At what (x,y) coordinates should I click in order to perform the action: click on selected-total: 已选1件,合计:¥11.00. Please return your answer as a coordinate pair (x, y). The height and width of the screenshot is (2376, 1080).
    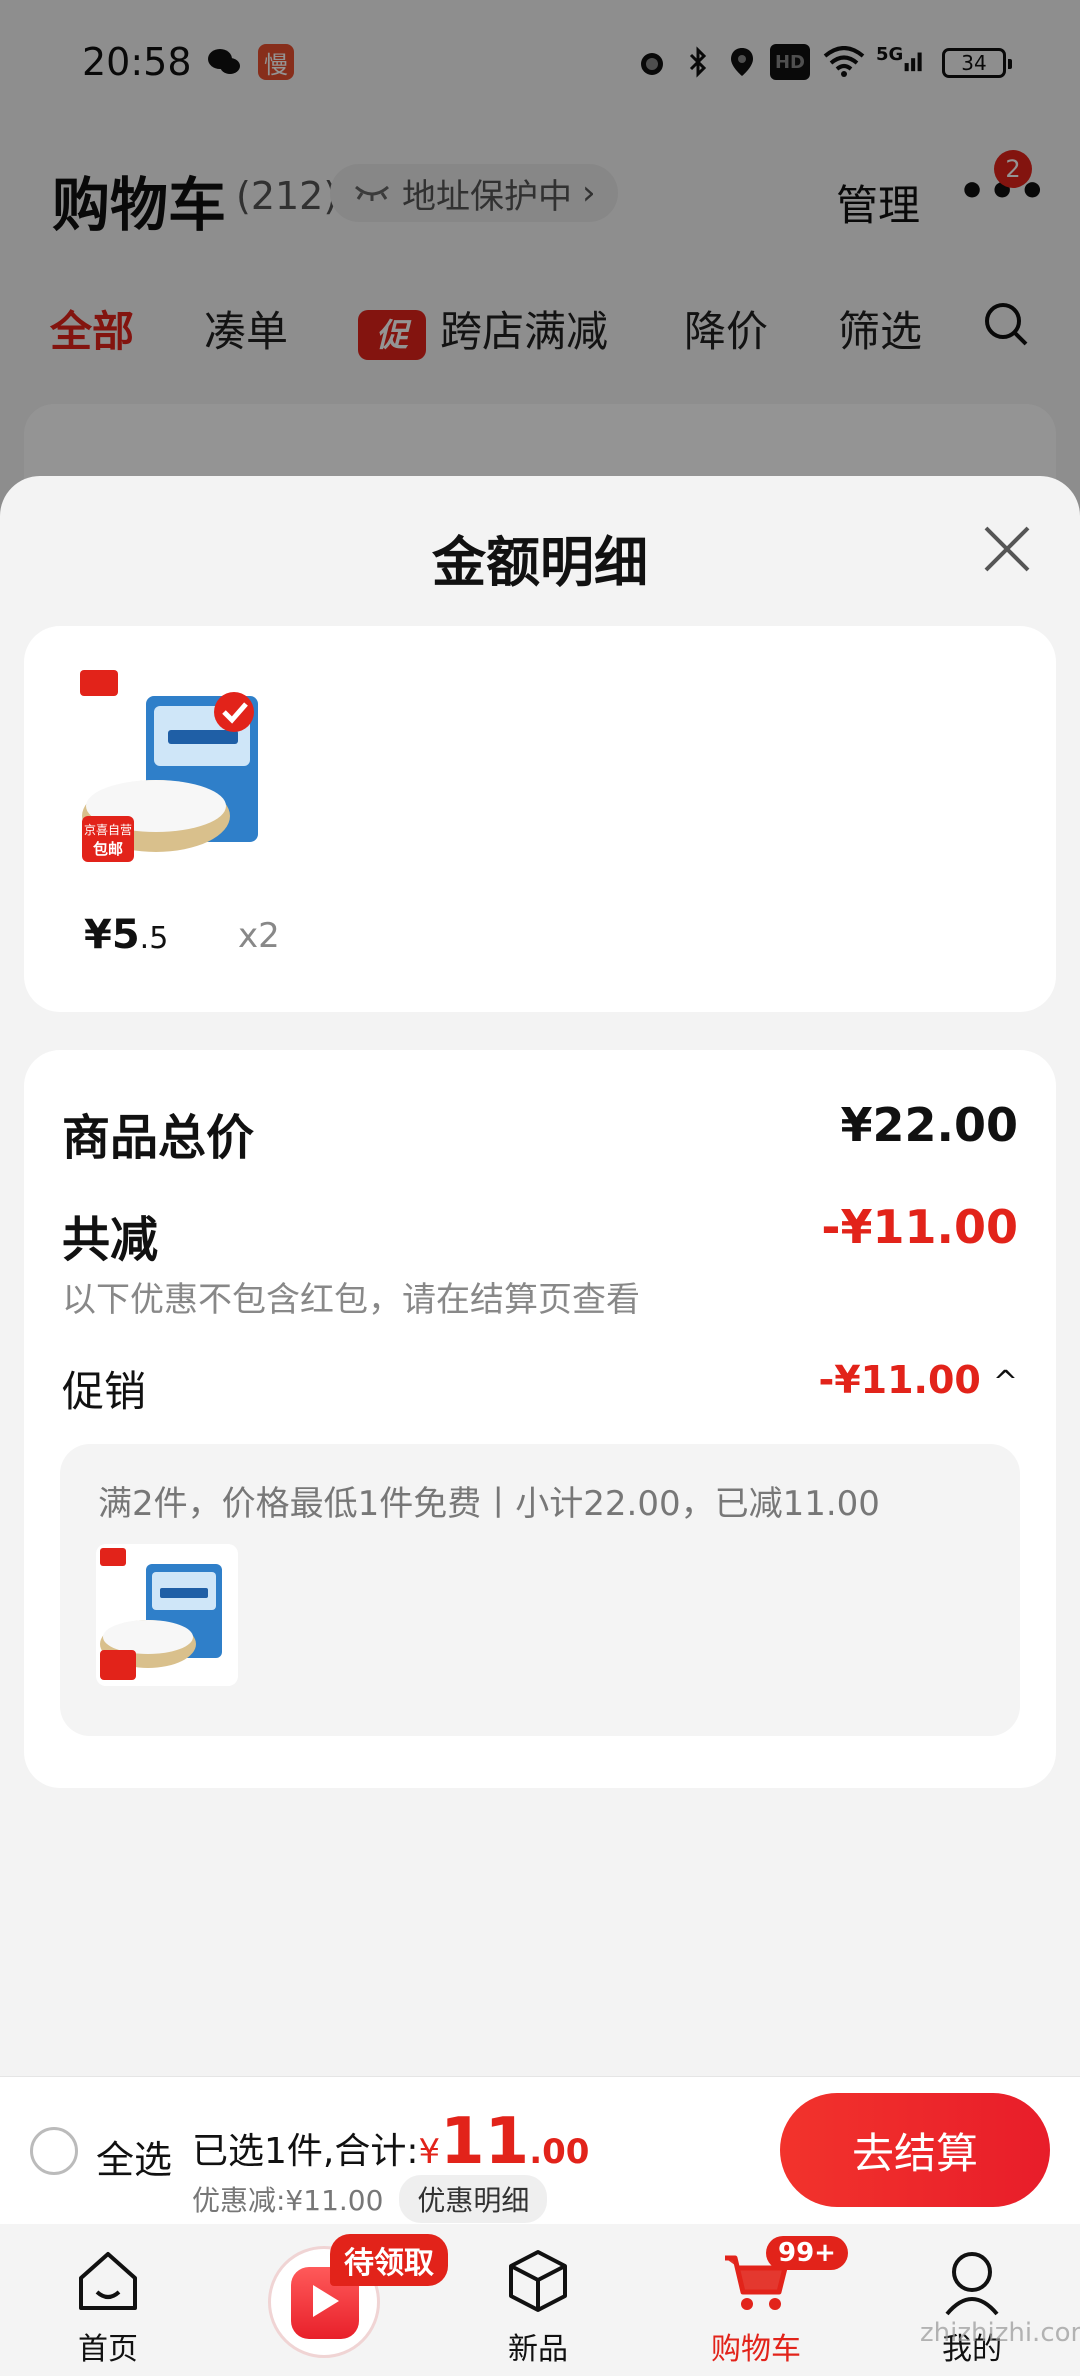
    Looking at the image, I should click on (390, 2142).